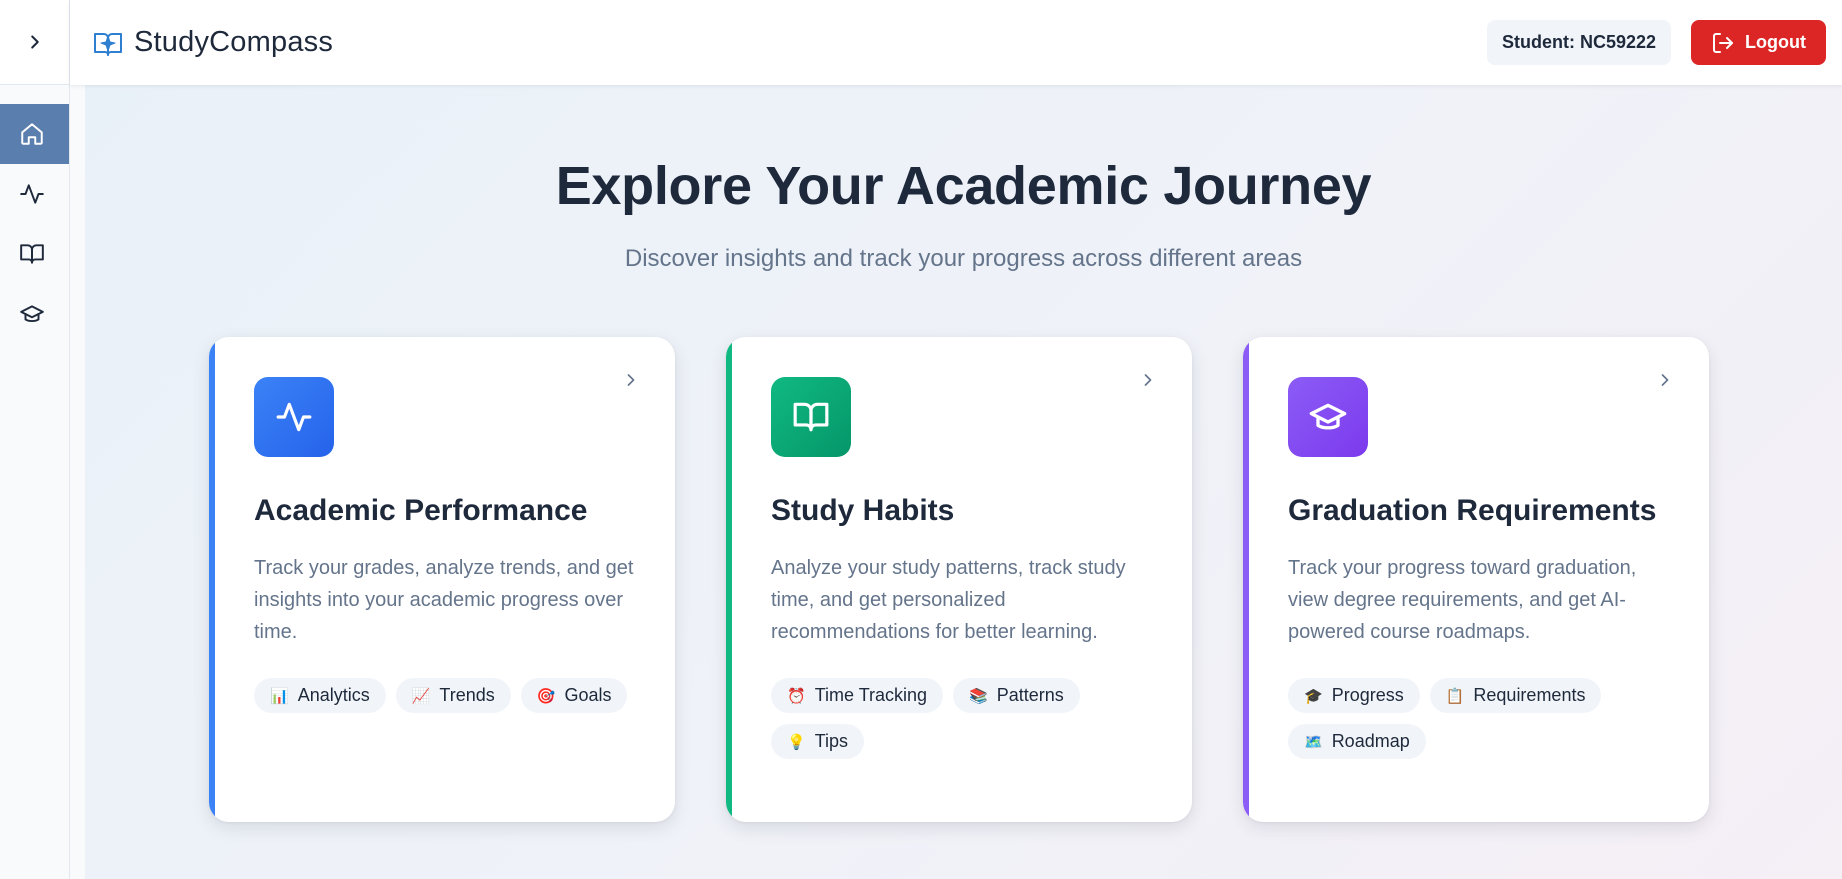  Describe the element at coordinates (421, 510) in the screenshot. I see `card-title: Academic Performance` at that location.